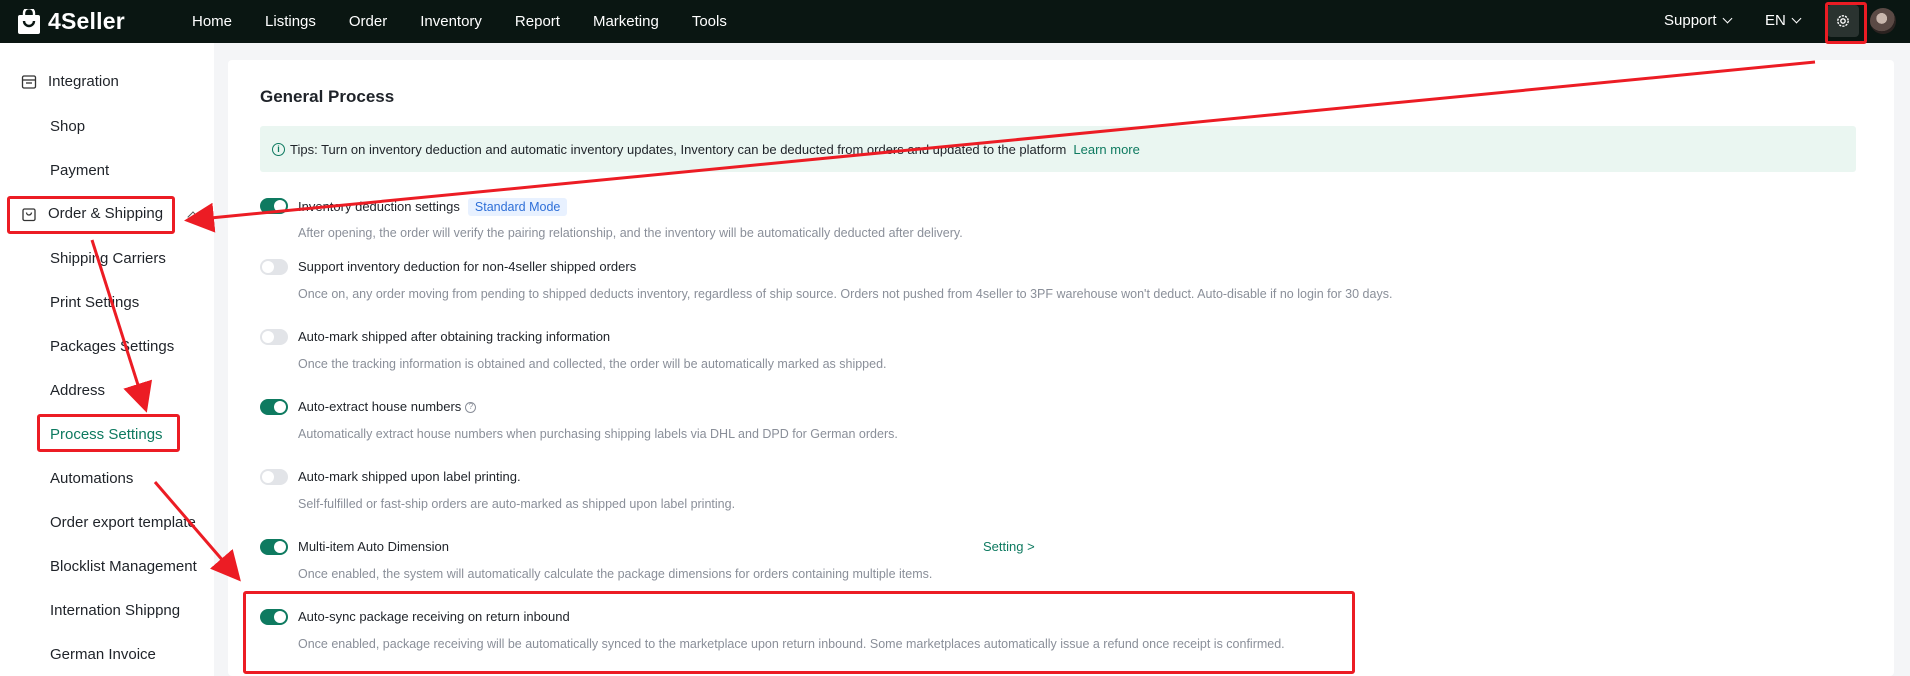 This screenshot has height=676, width=1910. I want to click on brand-name: 4Seller, so click(86, 21).